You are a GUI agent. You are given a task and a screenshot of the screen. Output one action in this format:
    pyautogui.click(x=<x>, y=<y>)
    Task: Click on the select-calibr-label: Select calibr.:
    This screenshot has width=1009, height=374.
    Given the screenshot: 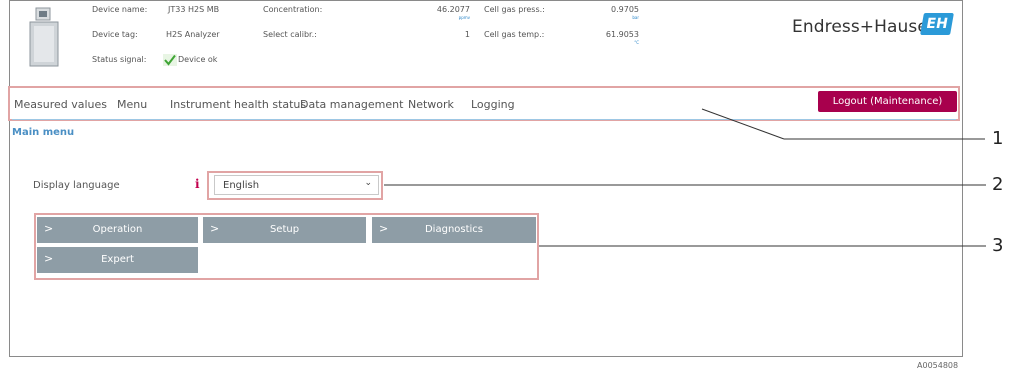 What is the action you would take?
    pyautogui.click(x=290, y=34)
    